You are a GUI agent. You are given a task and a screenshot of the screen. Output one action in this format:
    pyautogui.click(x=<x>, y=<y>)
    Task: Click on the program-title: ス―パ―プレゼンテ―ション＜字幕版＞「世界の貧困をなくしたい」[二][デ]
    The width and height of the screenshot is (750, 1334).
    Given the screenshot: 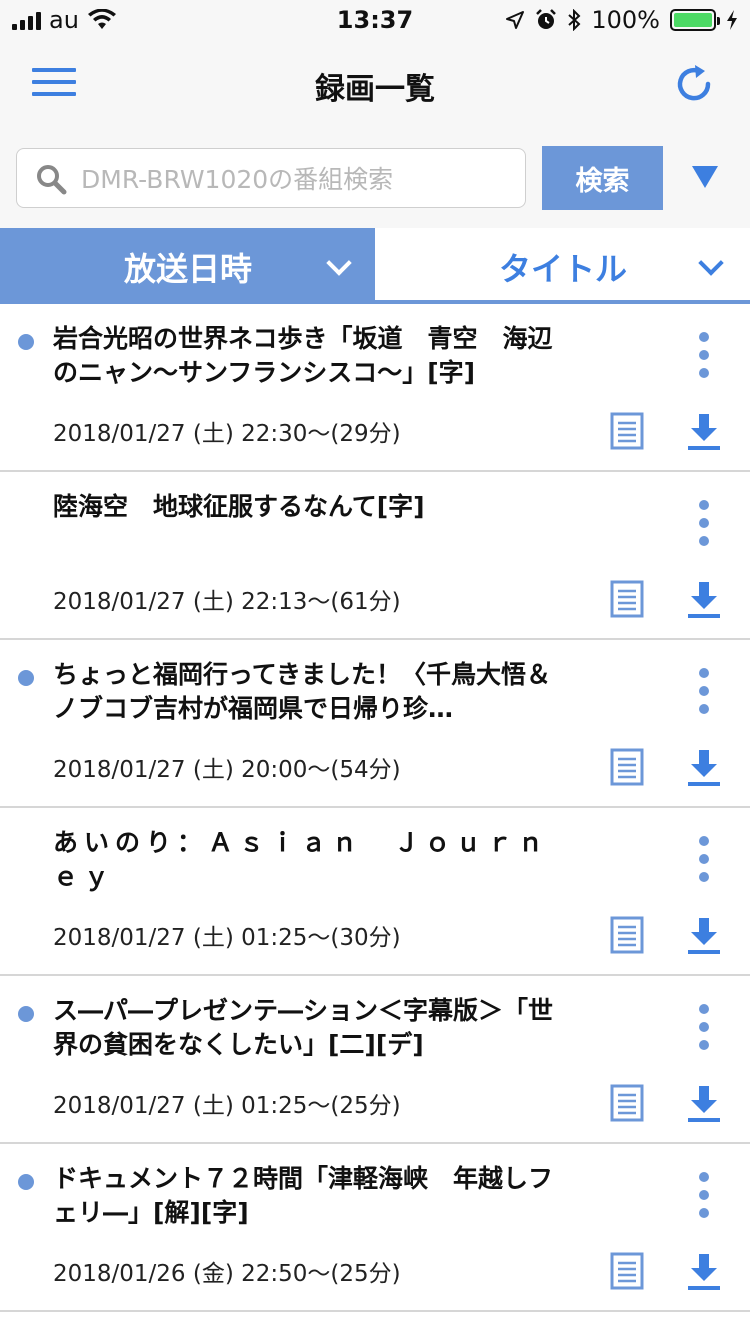 What is the action you would take?
    pyautogui.click(x=303, y=1027)
    